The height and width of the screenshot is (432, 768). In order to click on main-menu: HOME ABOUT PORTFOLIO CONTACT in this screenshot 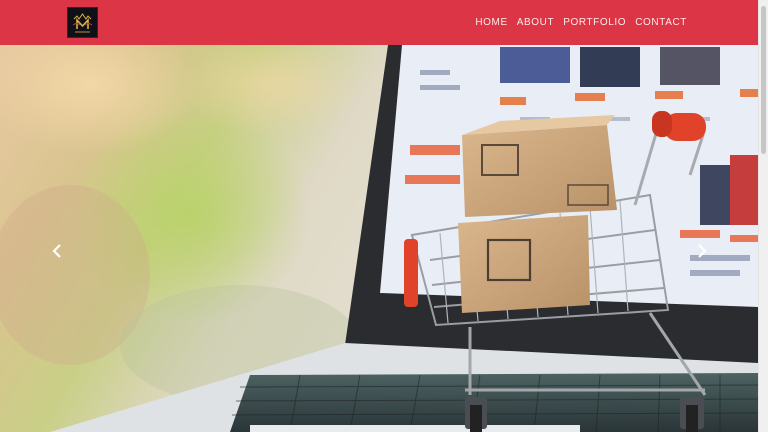, I will do `click(581, 22)`.